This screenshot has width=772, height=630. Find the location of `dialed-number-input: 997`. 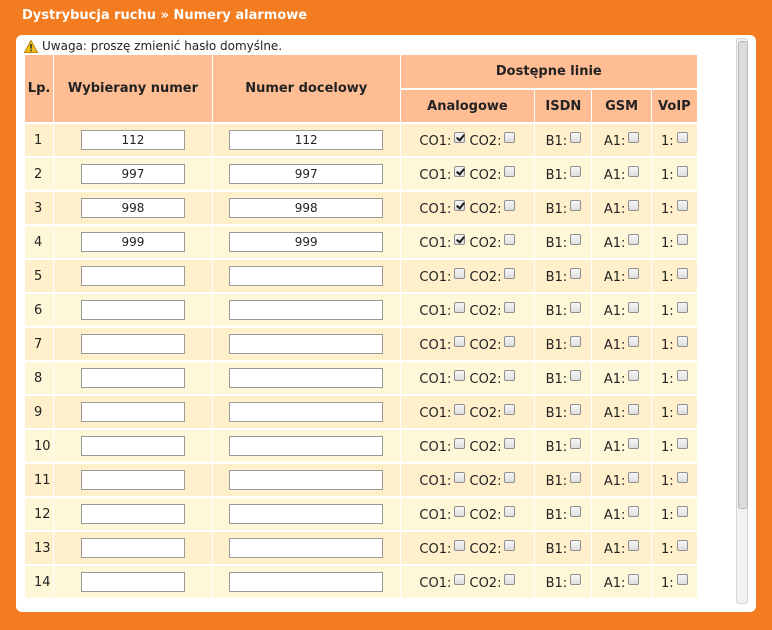

dialed-number-input: 997 is located at coordinates (132, 174).